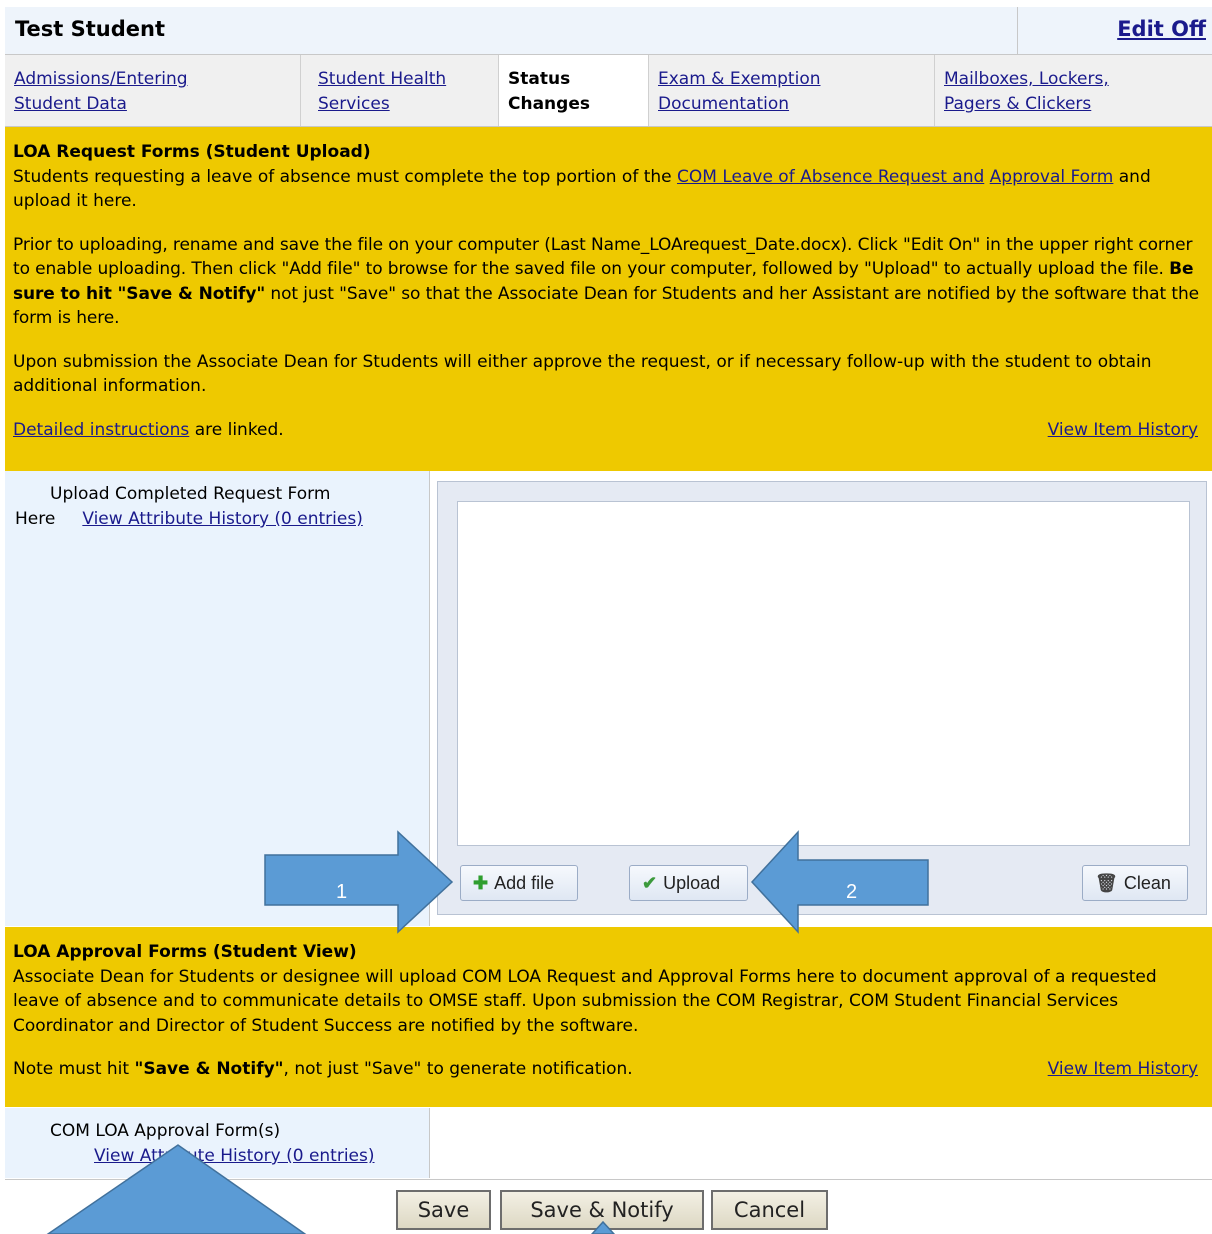 Image resolution: width=1212 pixels, height=1234 pixels. What do you see at coordinates (1147, 883) in the screenshot?
I see `clean-label: Clean` at bounding box center [1147, 883].